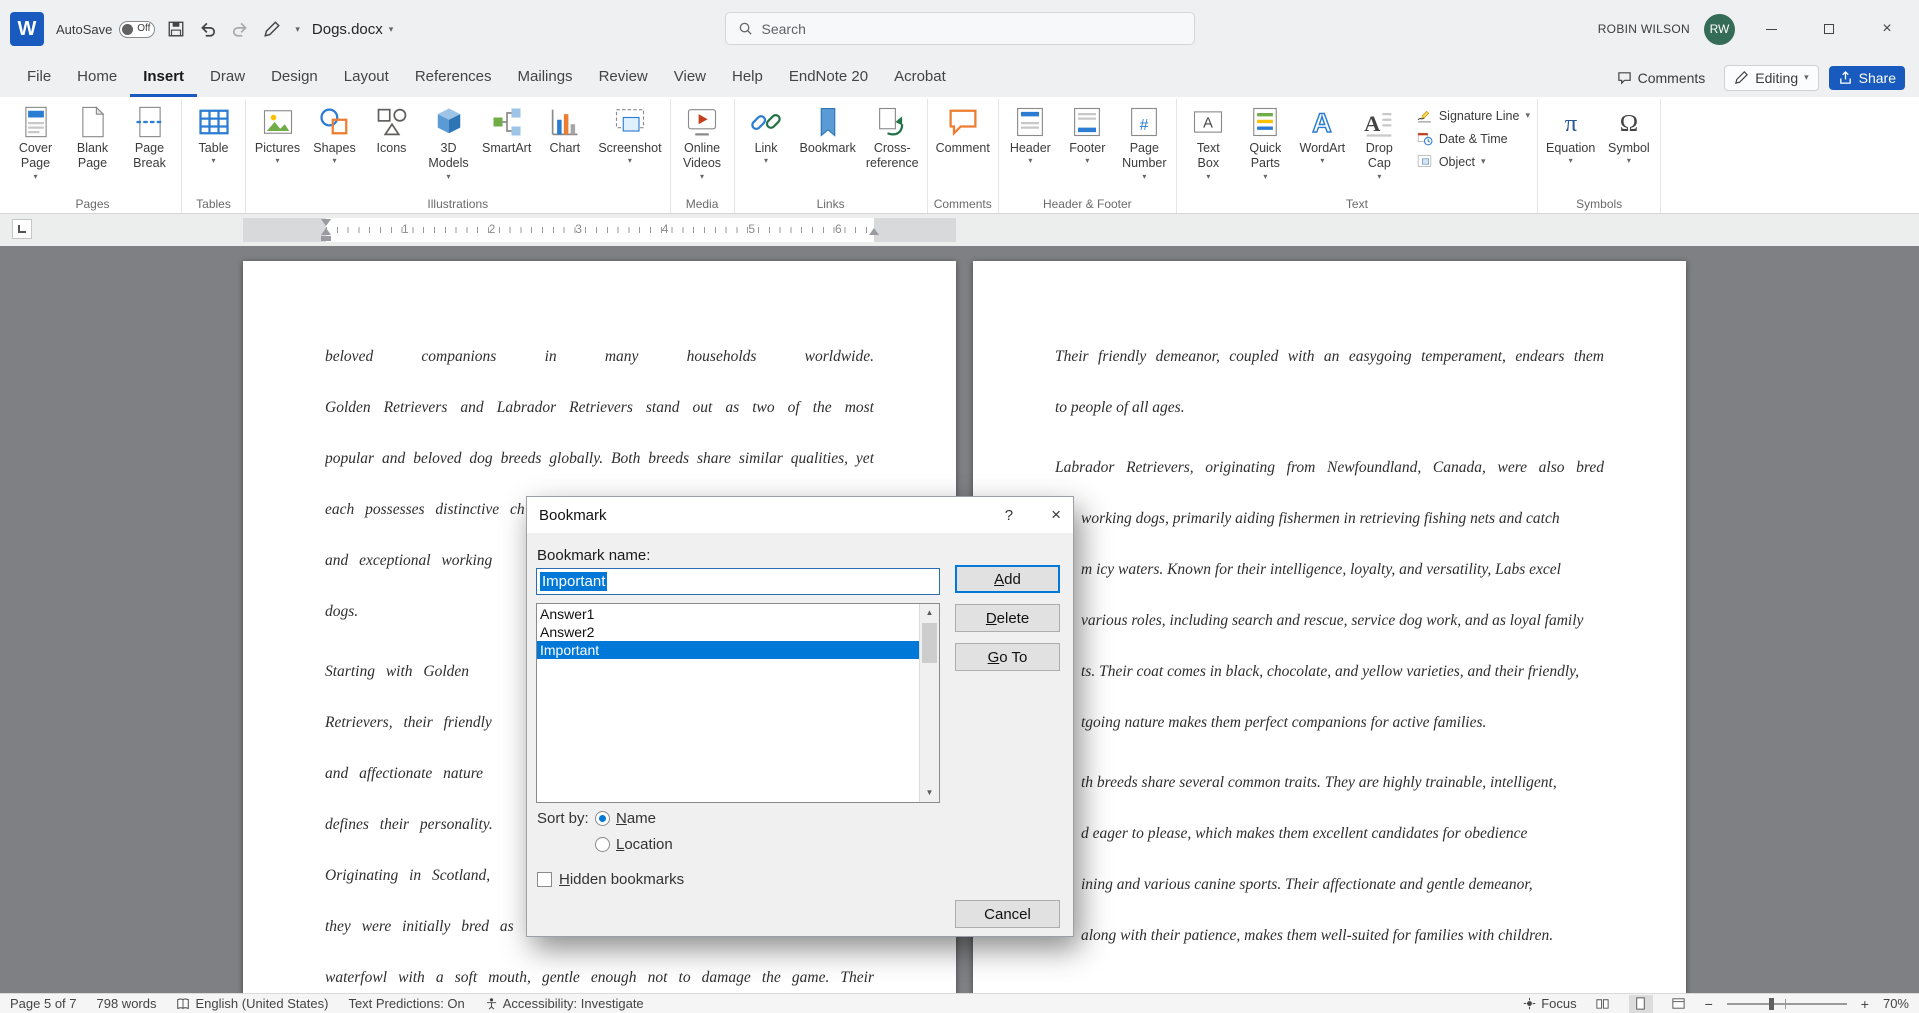 The height and width of the screenshot is (1013, 1919). Describe the element at coordinates (1144, 140) in the screenshot. I see `ribbon-button-page-number: Page Number ▾` at that location.